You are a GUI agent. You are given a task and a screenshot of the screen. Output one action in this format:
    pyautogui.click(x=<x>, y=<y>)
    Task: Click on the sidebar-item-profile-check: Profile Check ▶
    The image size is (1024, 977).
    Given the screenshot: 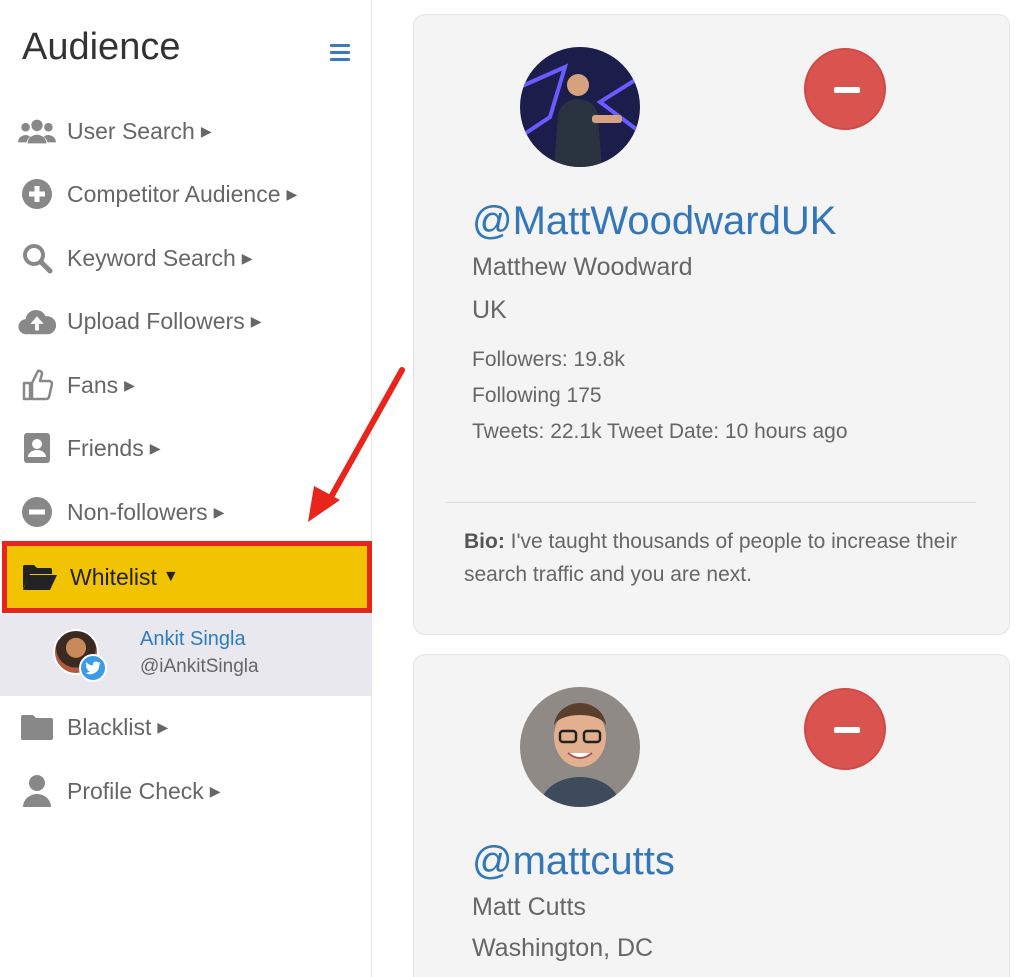 What is the action you would take?
    pyautogui.click(x=185, y=791)
    